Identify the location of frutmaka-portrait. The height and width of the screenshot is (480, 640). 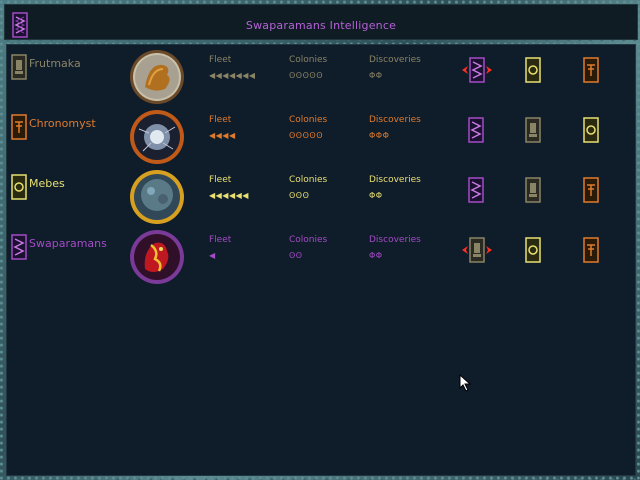
(157, 77).